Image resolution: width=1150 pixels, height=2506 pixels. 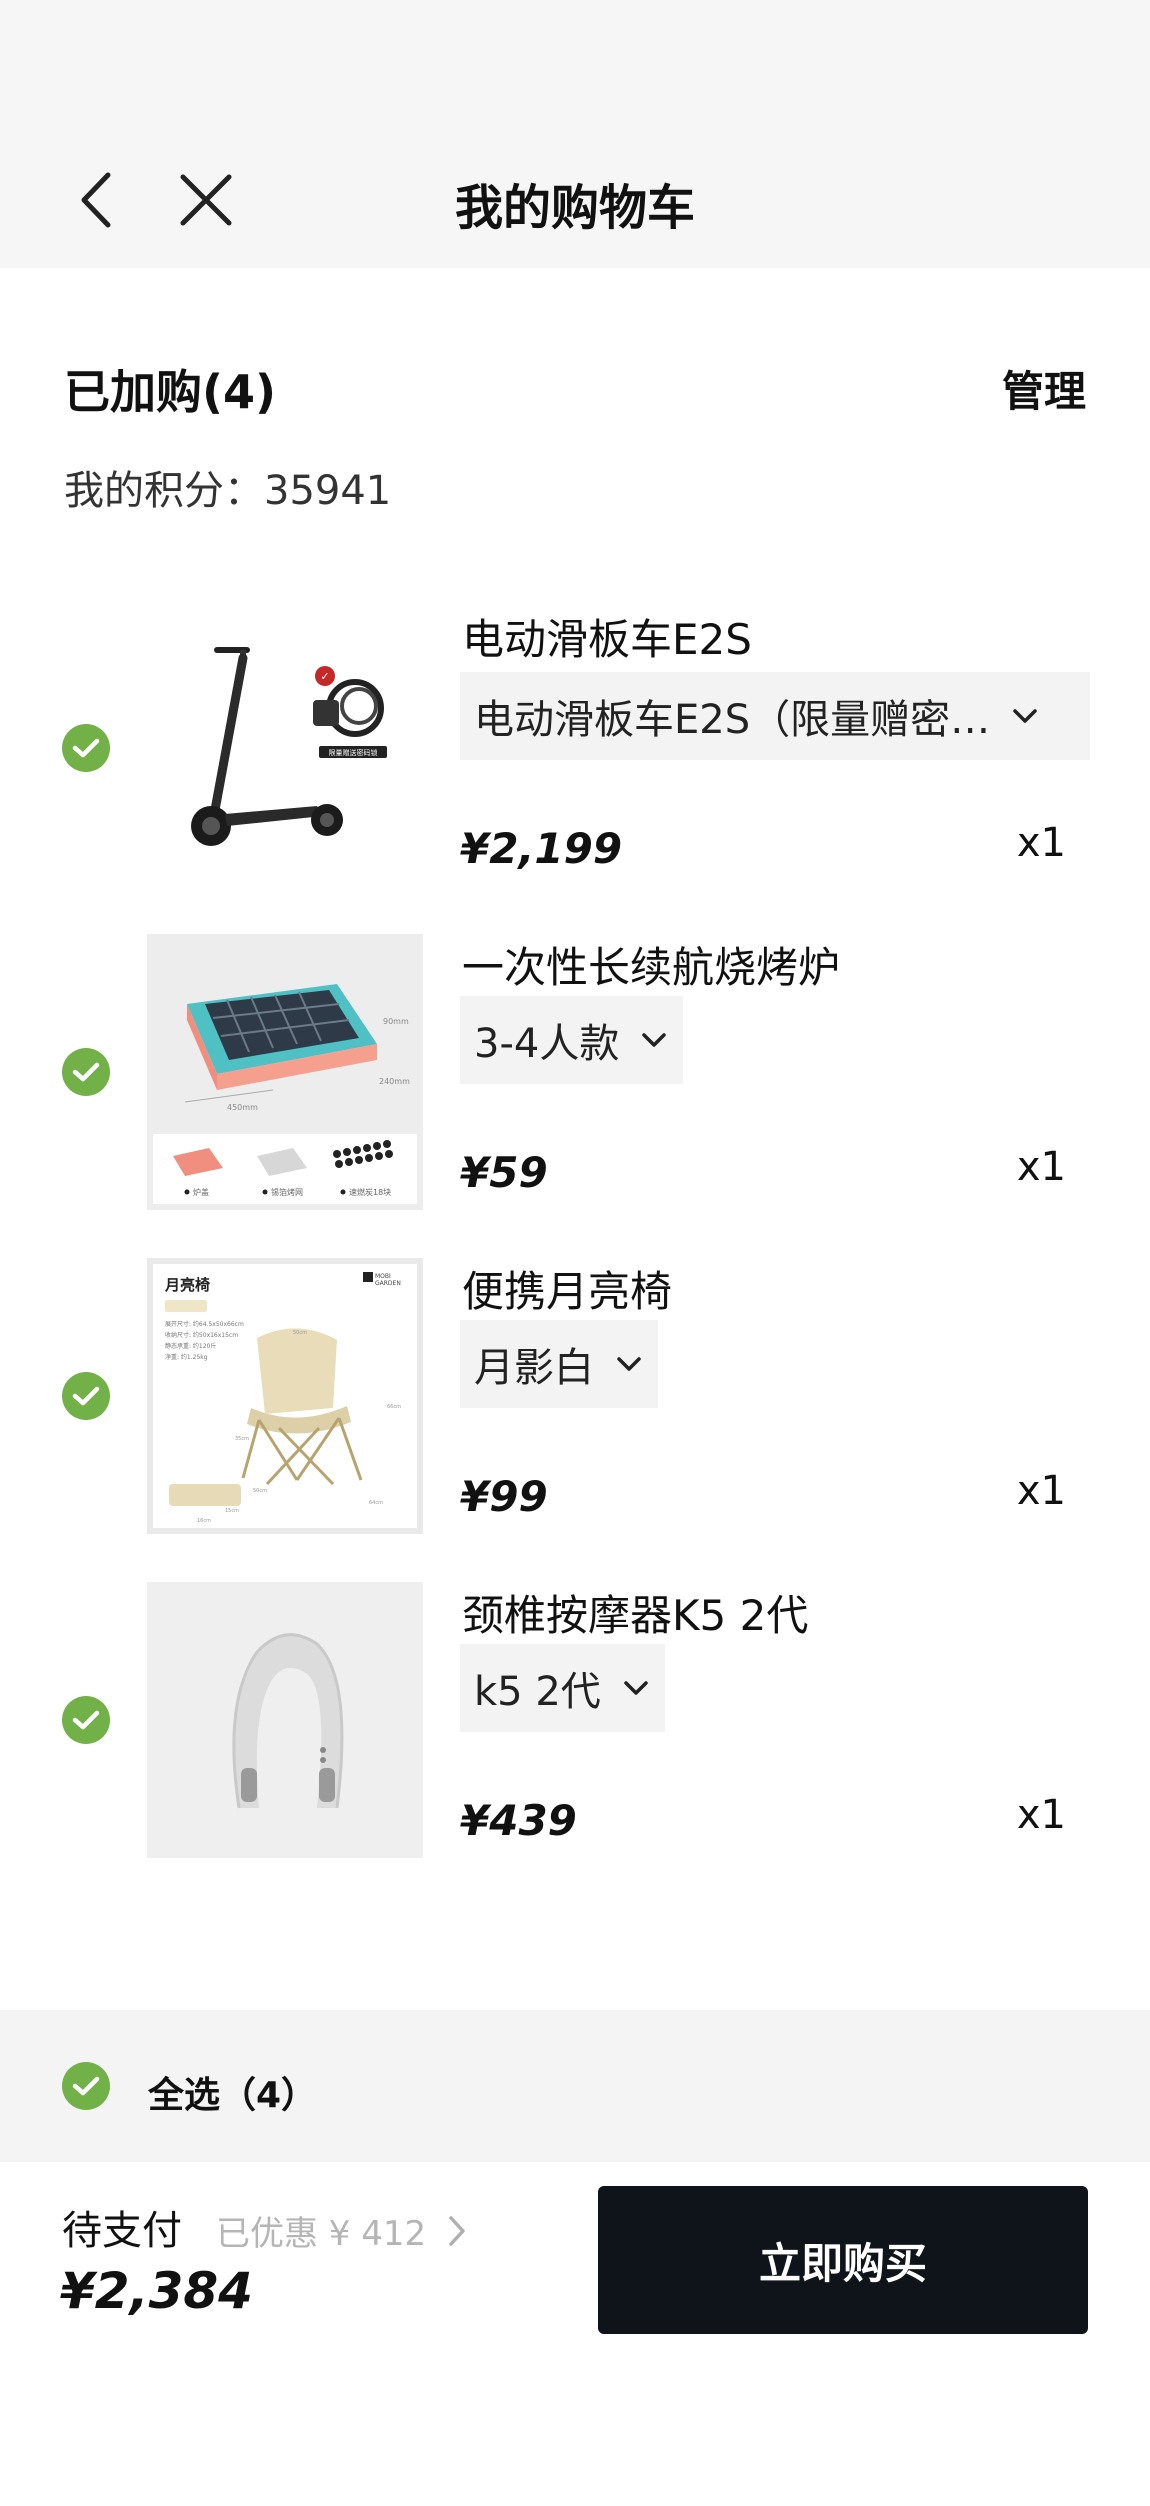 I want to click on grill-acc-2: 锡箔烤网, so click(x=287, y=1192).